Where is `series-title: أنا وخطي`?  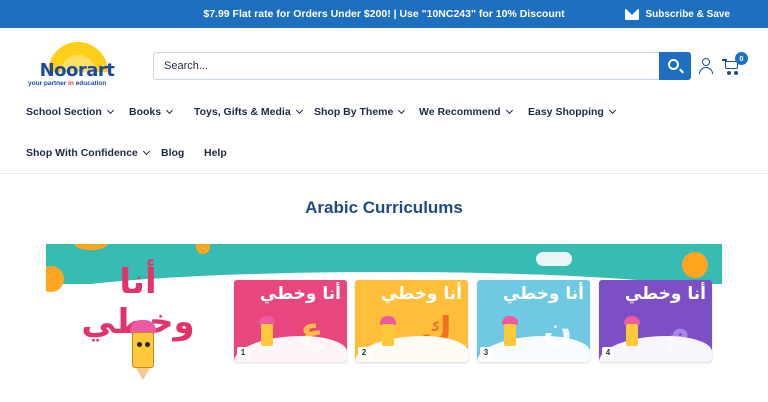
series-title: أنا وخطي is located at coordinates (137, 302).